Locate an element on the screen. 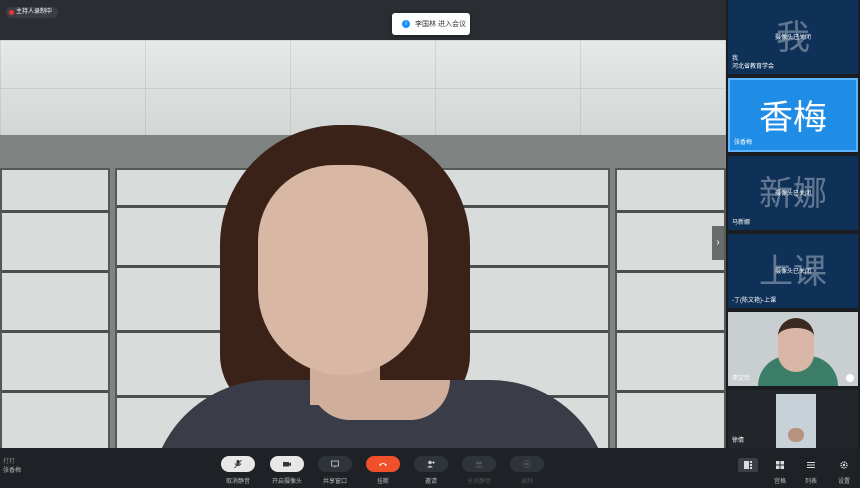  start-camera-button is located at coordinates (287, 464).